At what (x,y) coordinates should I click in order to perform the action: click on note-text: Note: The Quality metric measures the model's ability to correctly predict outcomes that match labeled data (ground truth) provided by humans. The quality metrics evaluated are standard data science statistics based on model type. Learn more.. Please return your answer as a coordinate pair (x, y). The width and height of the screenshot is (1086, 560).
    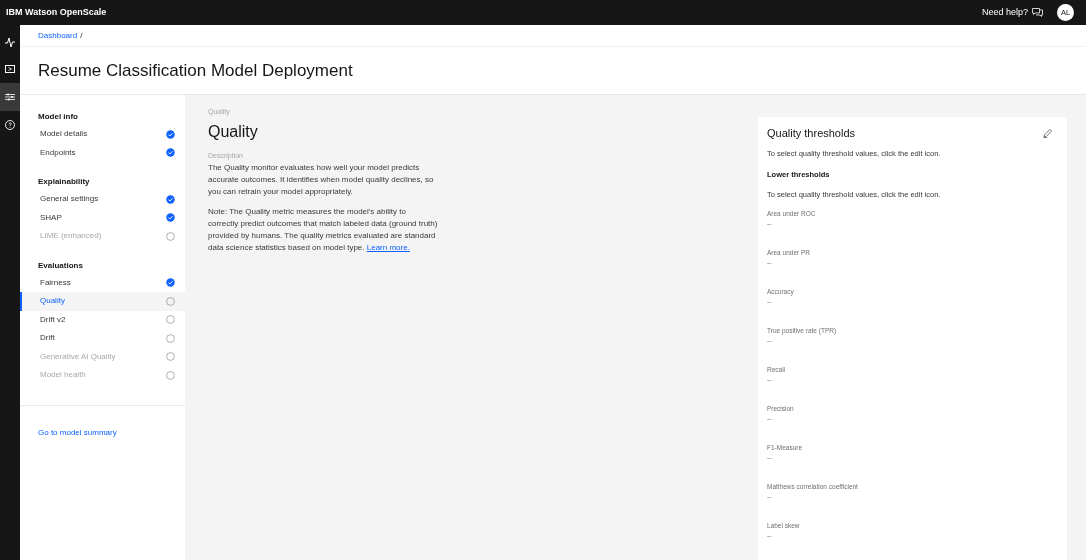
    Looking at the image, I should click on (323, 230).